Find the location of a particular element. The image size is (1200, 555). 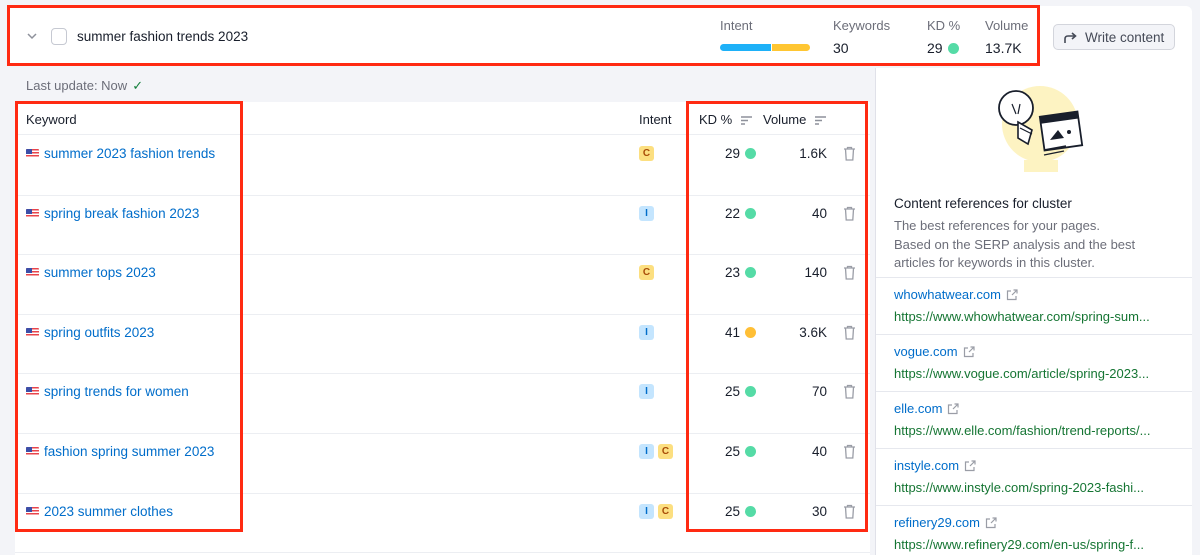

kd-cell: 23 is located at coordinates (740, 272).